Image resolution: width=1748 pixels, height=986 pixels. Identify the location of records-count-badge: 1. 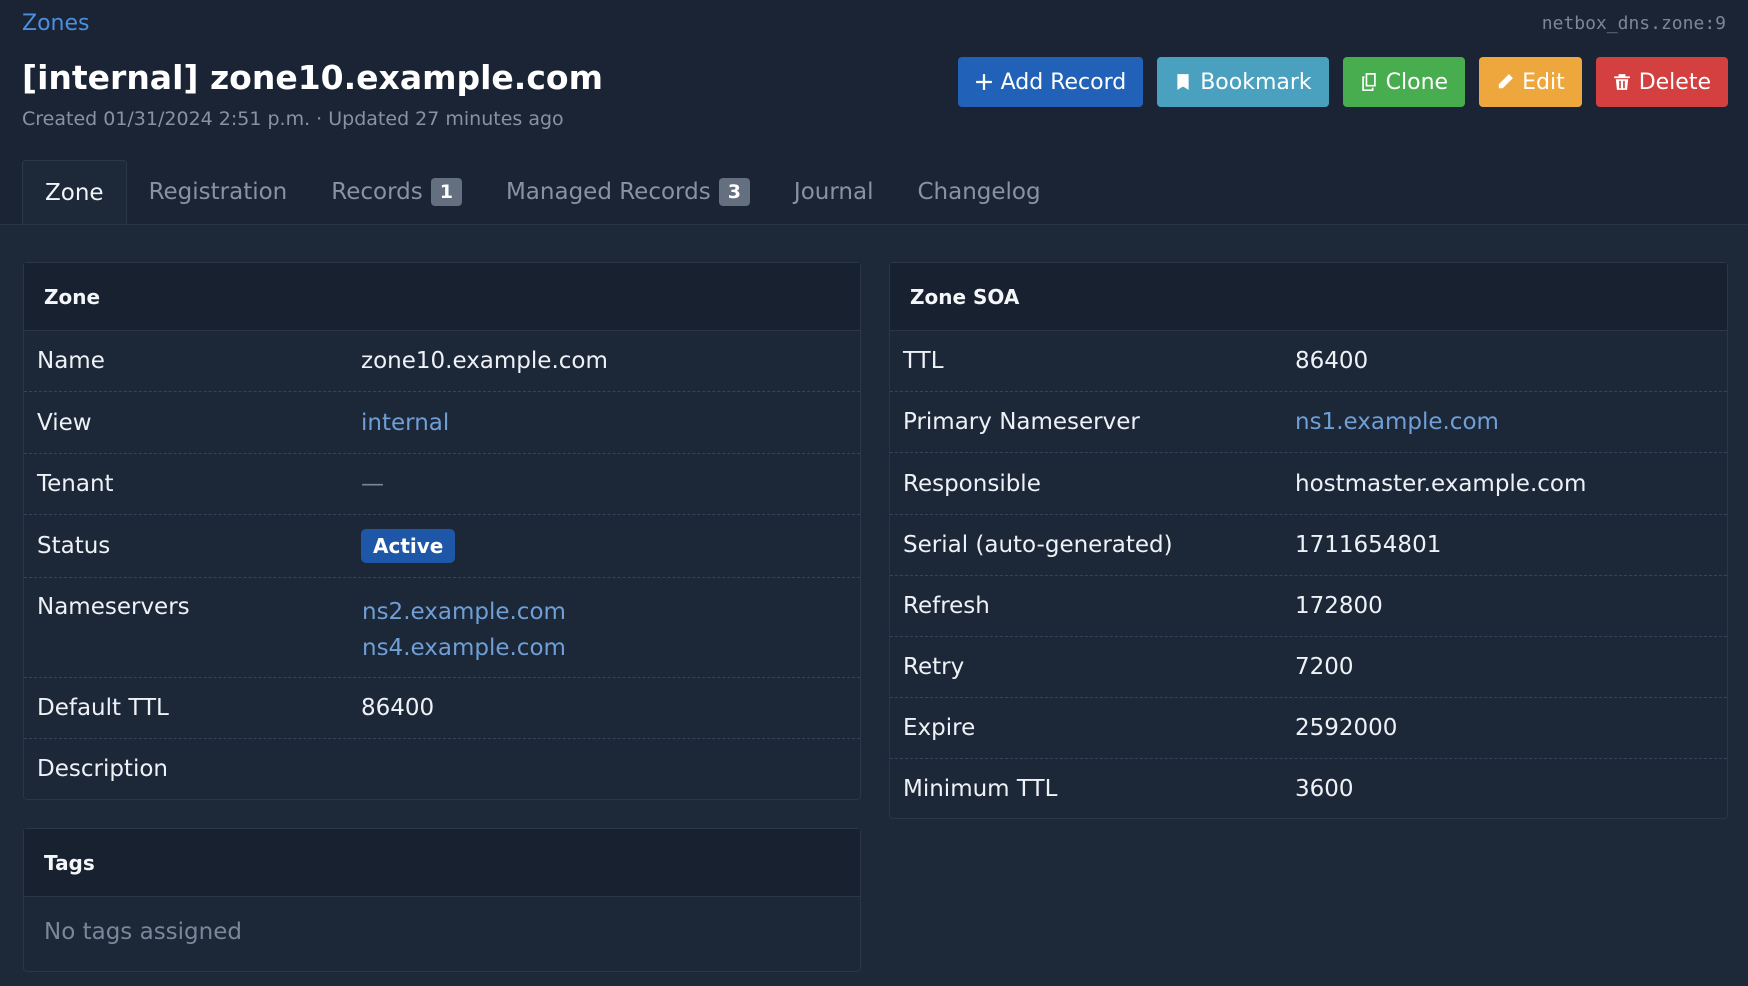
(446, 192).